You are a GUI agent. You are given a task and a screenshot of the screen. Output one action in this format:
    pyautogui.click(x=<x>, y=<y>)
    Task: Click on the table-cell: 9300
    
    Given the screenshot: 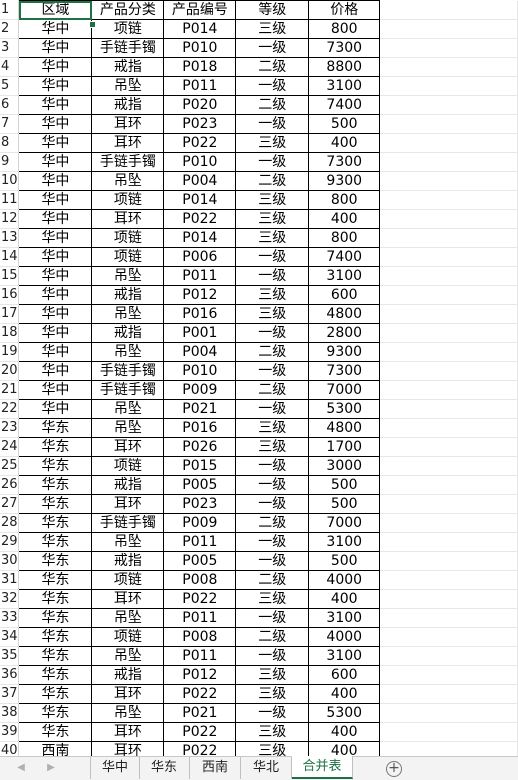 What is the action you would take?
    pyautogui.click(x=344, y=181)
    